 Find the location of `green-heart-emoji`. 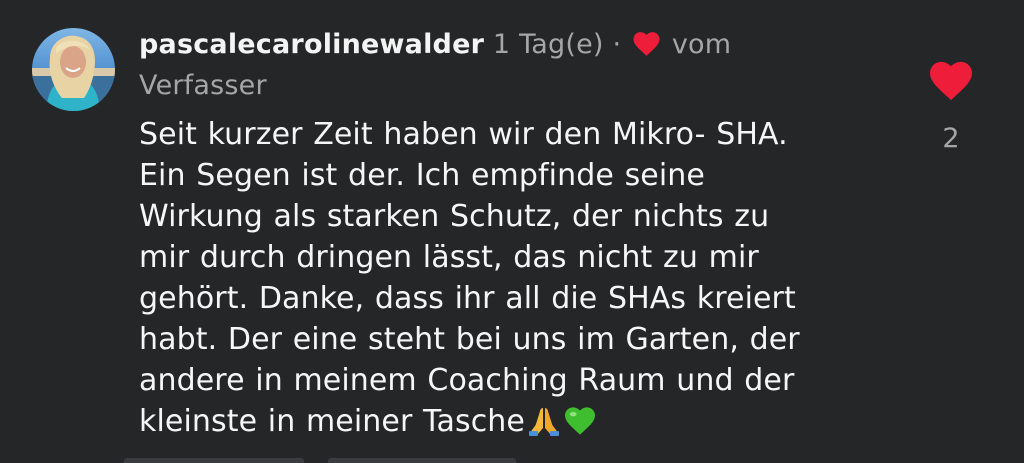

green-heart-emoji is located at coordinates (580, 426).